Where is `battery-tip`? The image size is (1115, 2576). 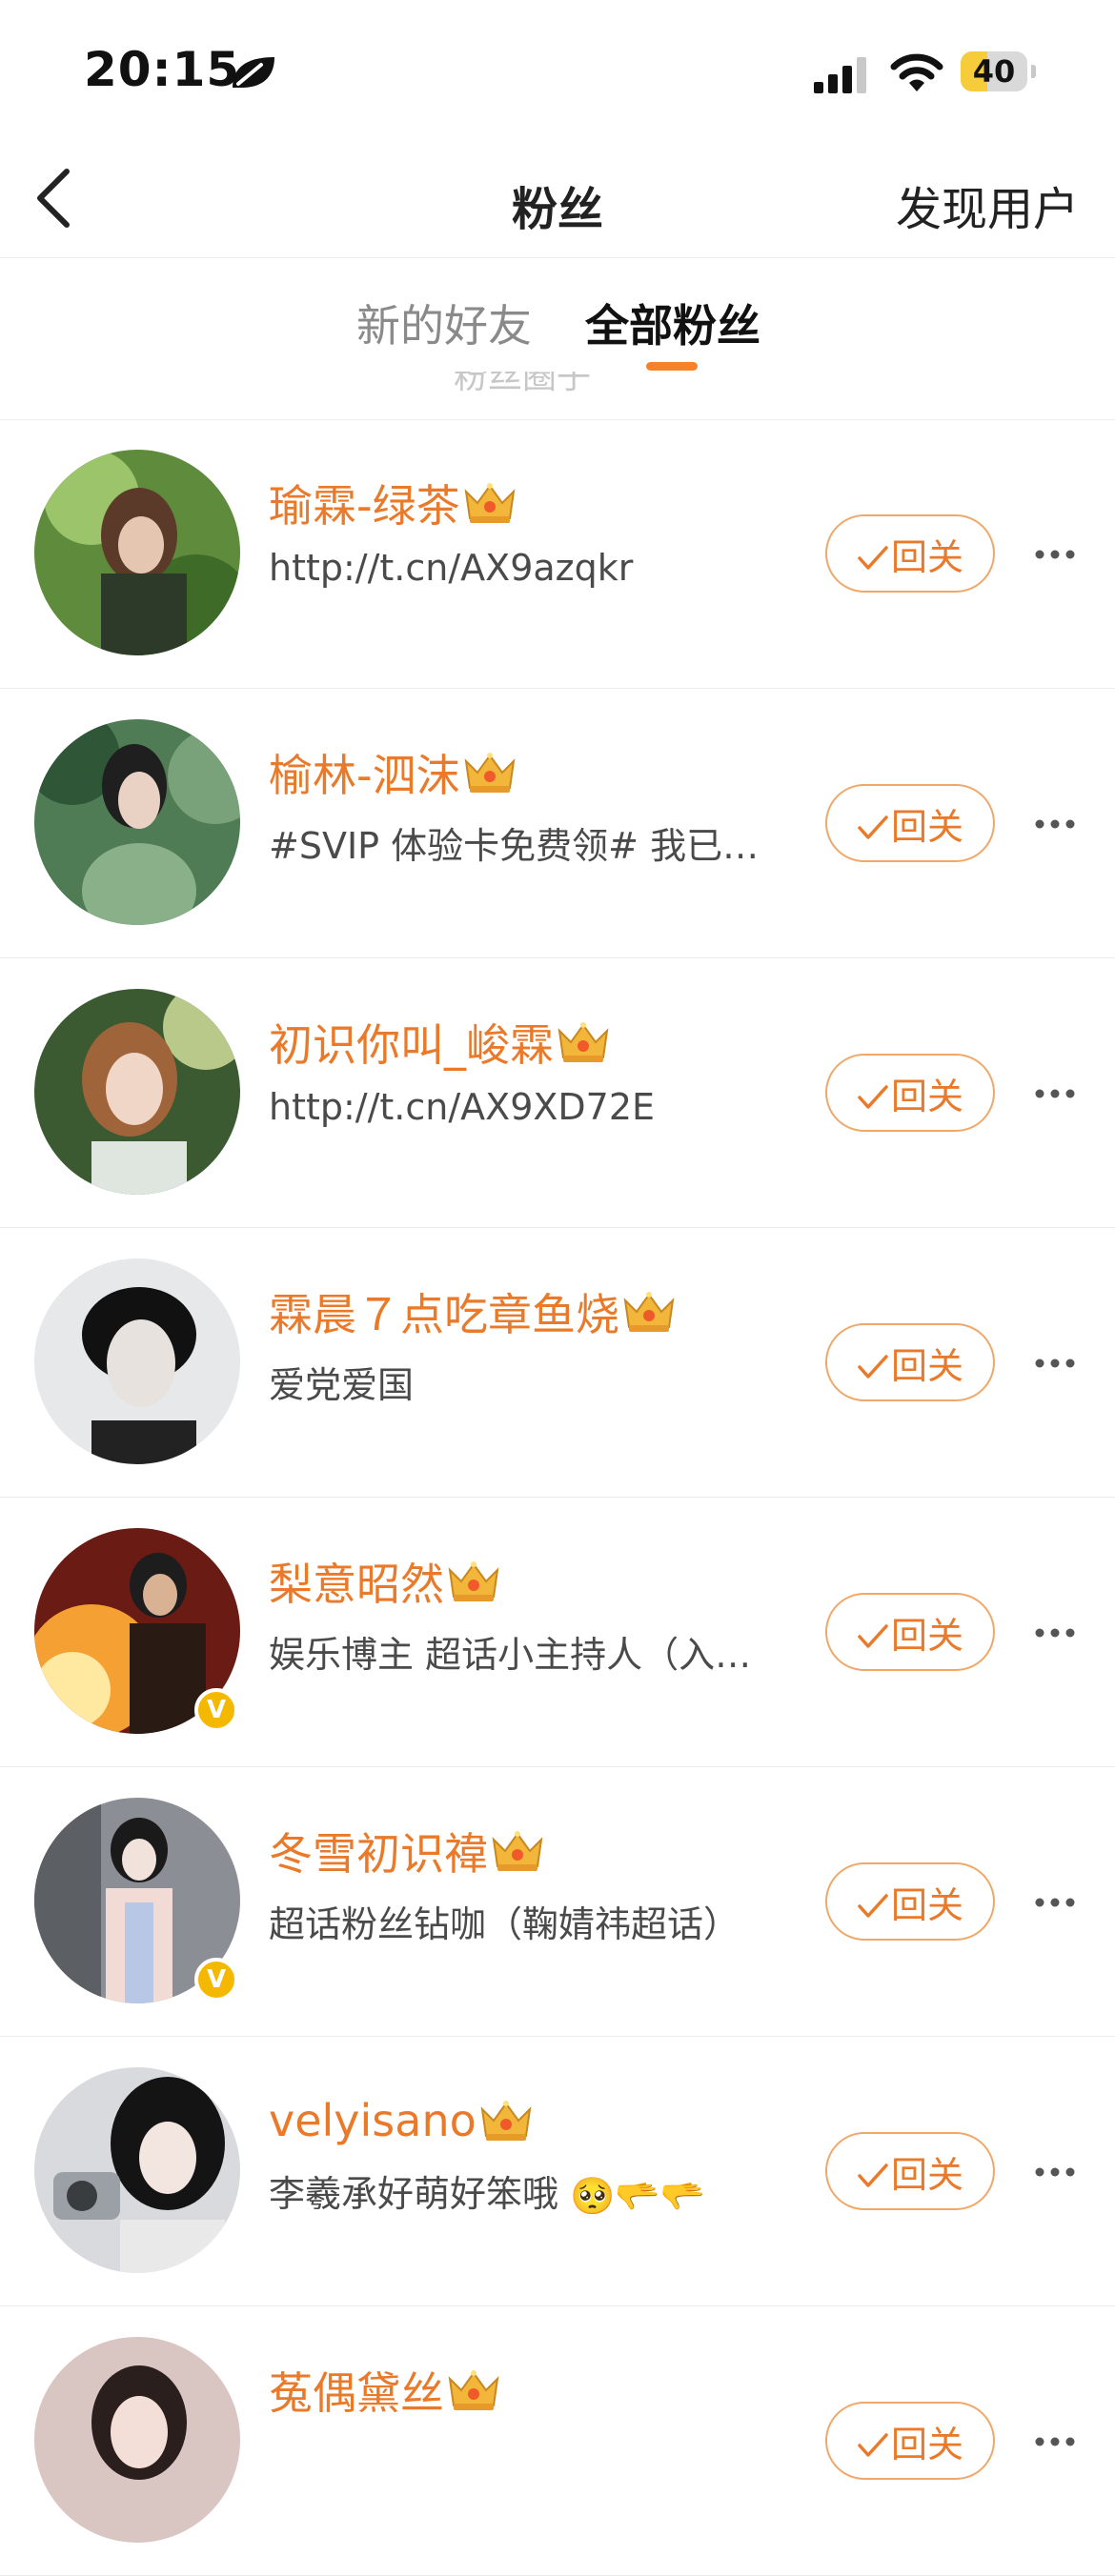 battery-tip is located at coordinates (1033, 71).